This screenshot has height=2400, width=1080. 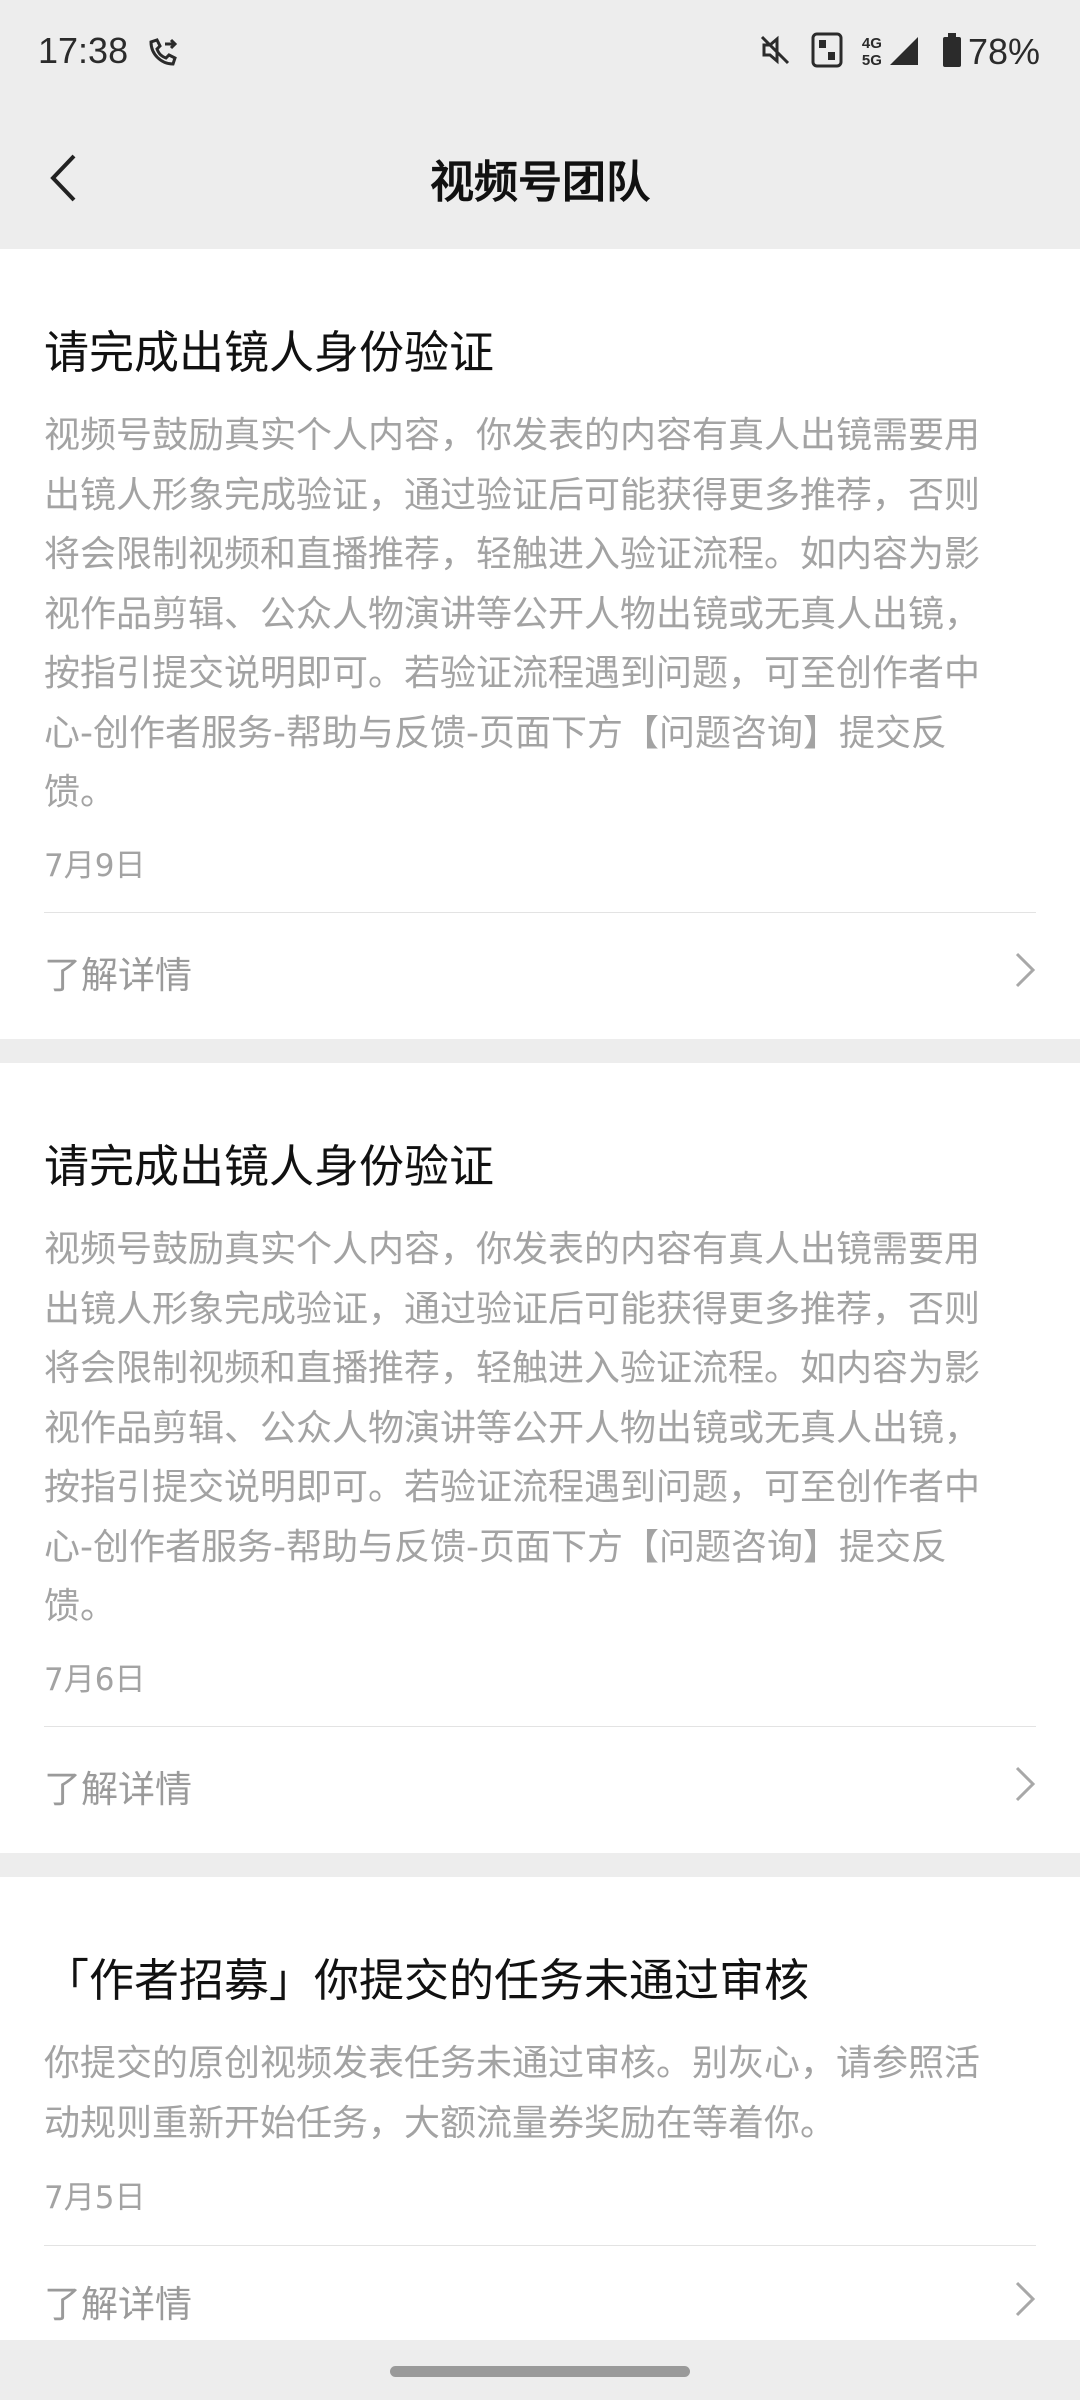 What do you see at coordinates (163, 54) in the screenshot?
I see `call-forward-icon` at bounding box center [163, 54].